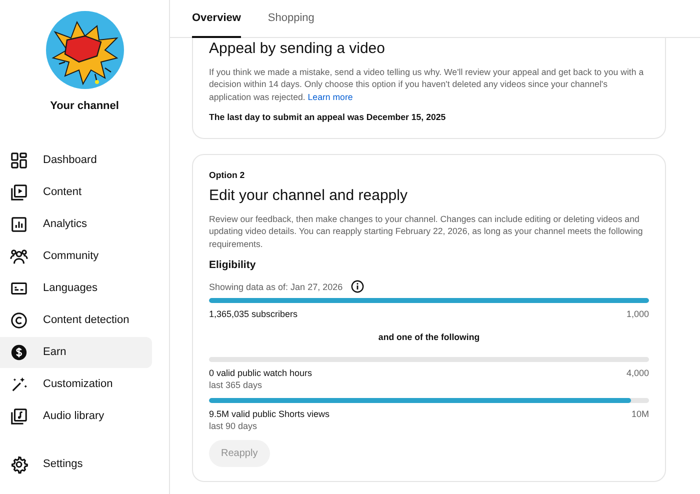  I want to click on music-library-icon, so click(19, 416).